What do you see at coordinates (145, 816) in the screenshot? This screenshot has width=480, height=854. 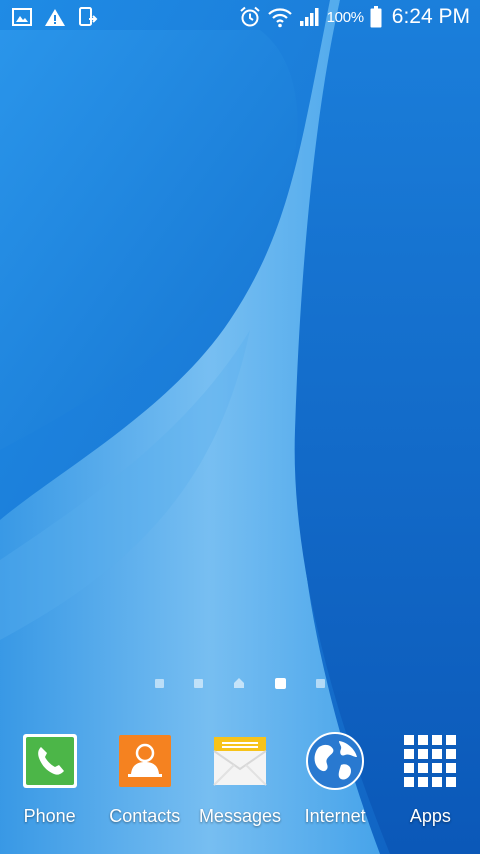 I see `app-label: Contacts` at bounding box center [145, 816].